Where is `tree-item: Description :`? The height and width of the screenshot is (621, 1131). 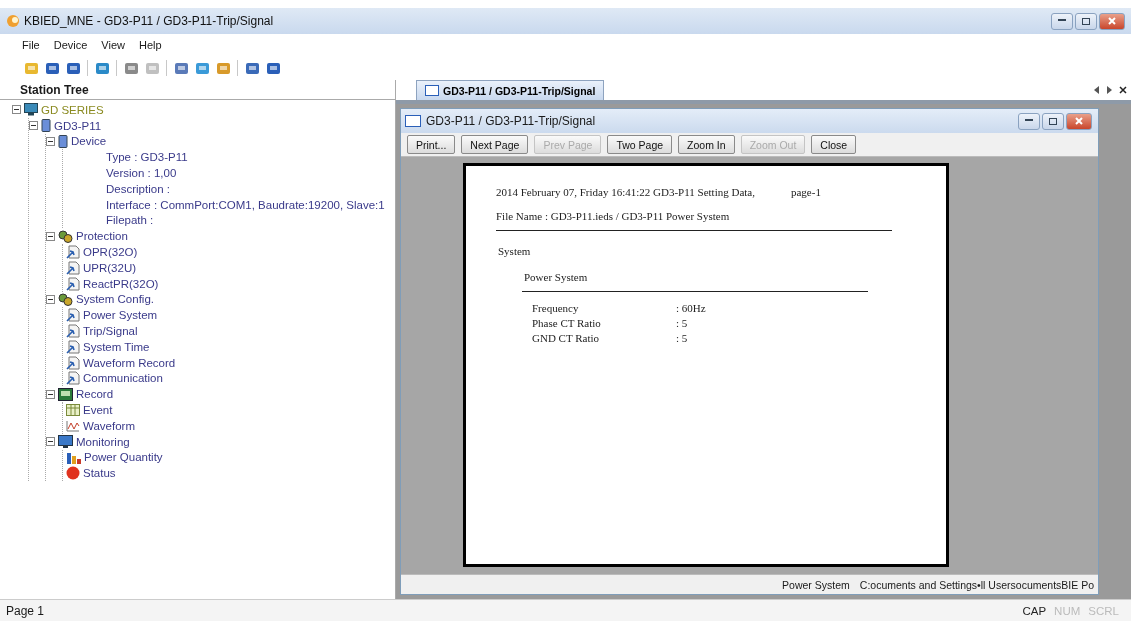 tree-item: Description : is located at coordinates (138, 188).